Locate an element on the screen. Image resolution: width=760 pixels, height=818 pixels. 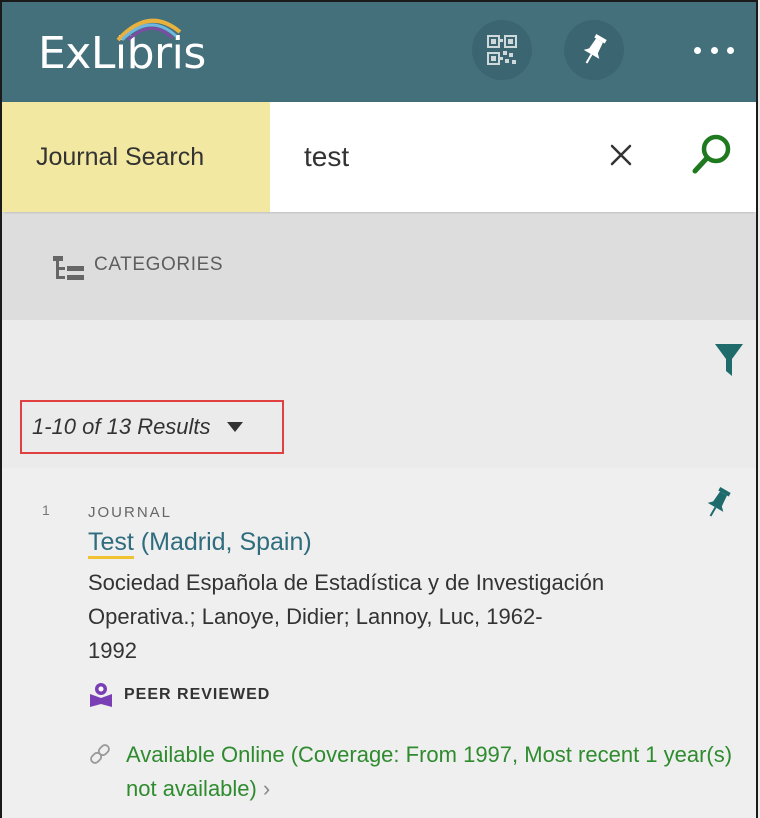
top-header: ExLibris is located at coordinates (379, 52).